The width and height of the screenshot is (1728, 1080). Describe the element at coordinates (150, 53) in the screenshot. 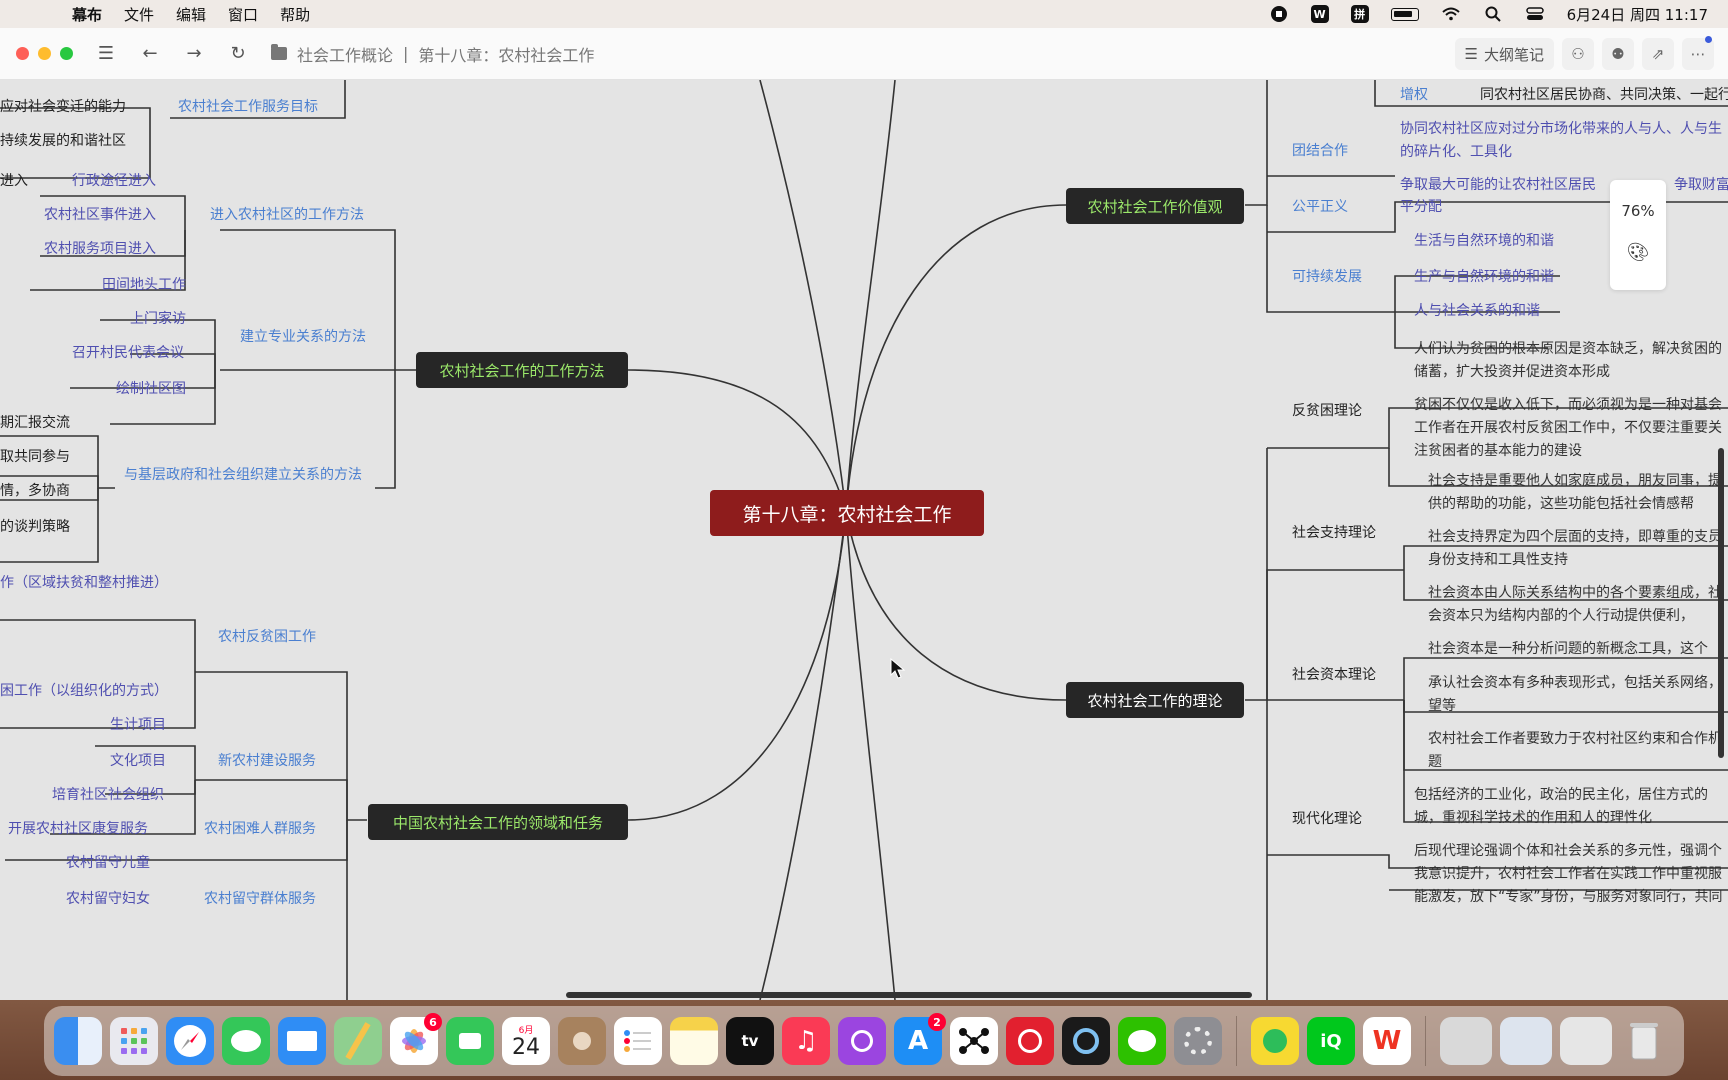

I see `back-arrow-icon: ←` at that location.